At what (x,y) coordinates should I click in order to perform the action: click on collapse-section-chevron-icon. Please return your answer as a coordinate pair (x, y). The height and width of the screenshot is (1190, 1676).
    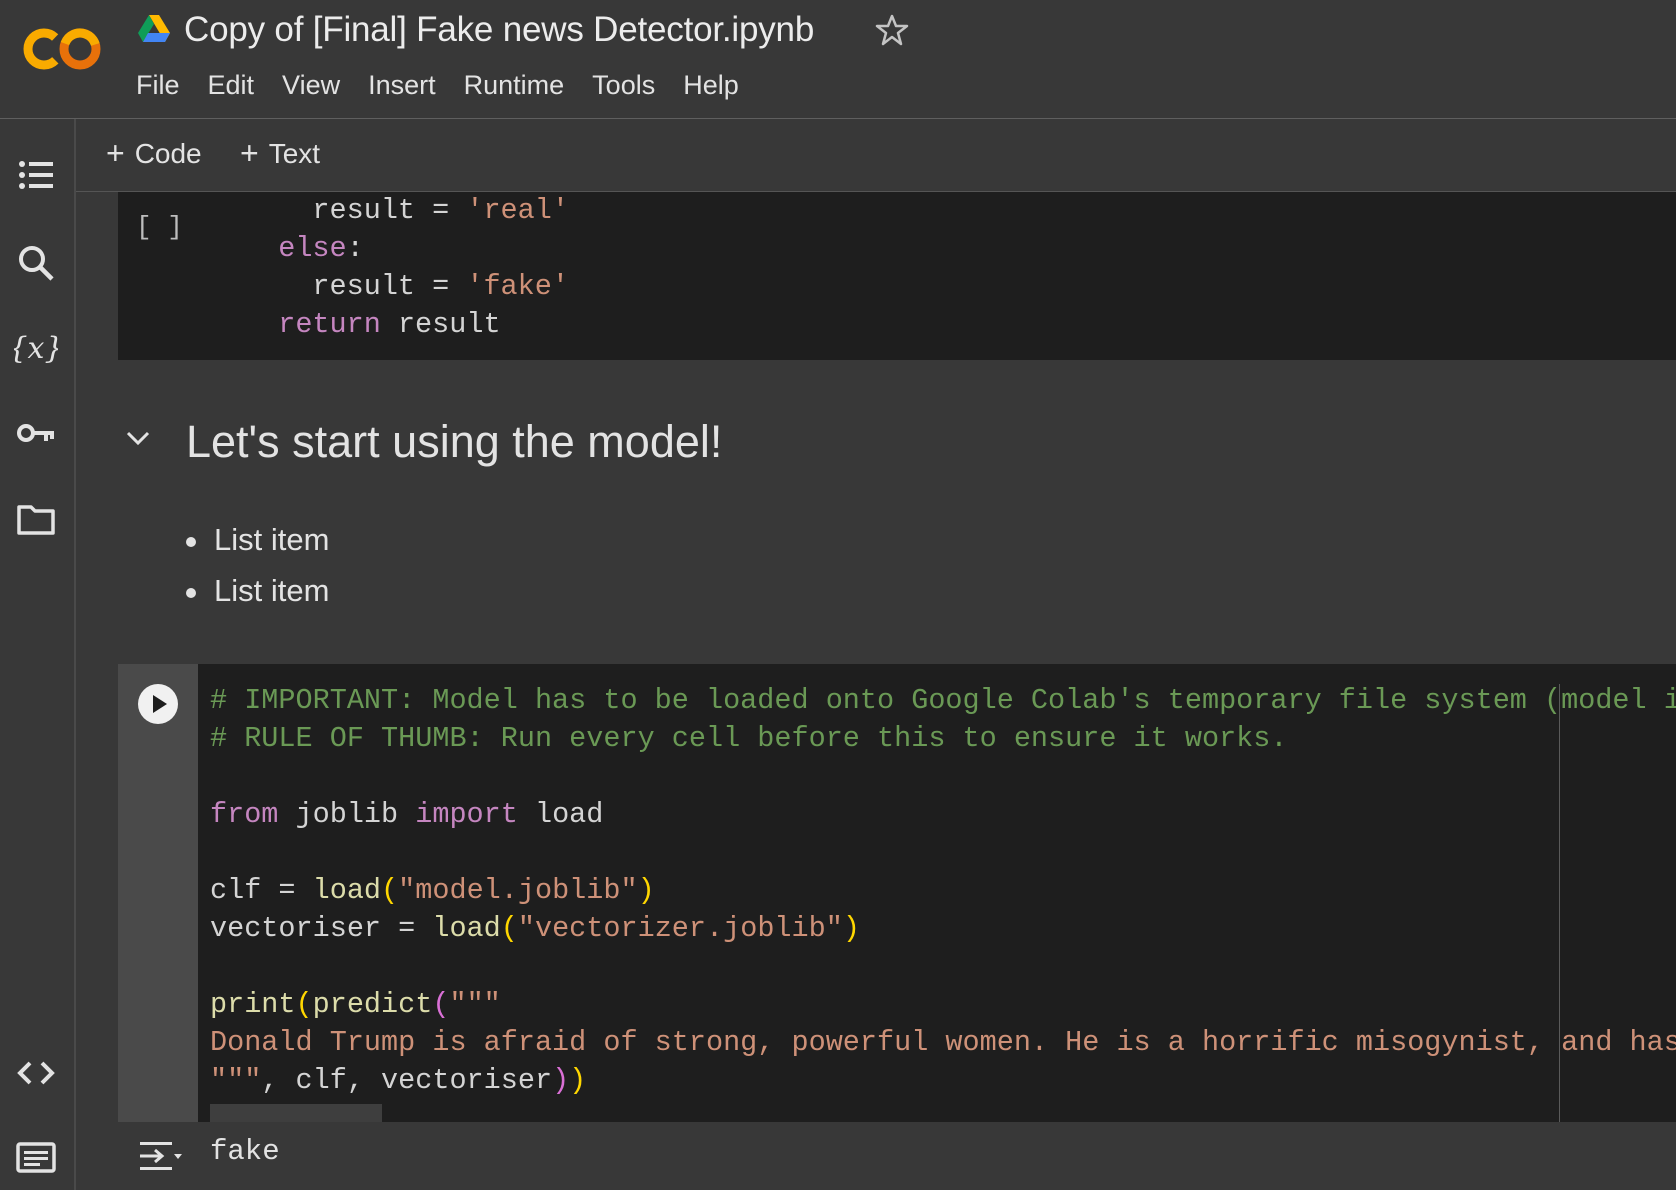
    Looking at the image, I should click on (138, 438).